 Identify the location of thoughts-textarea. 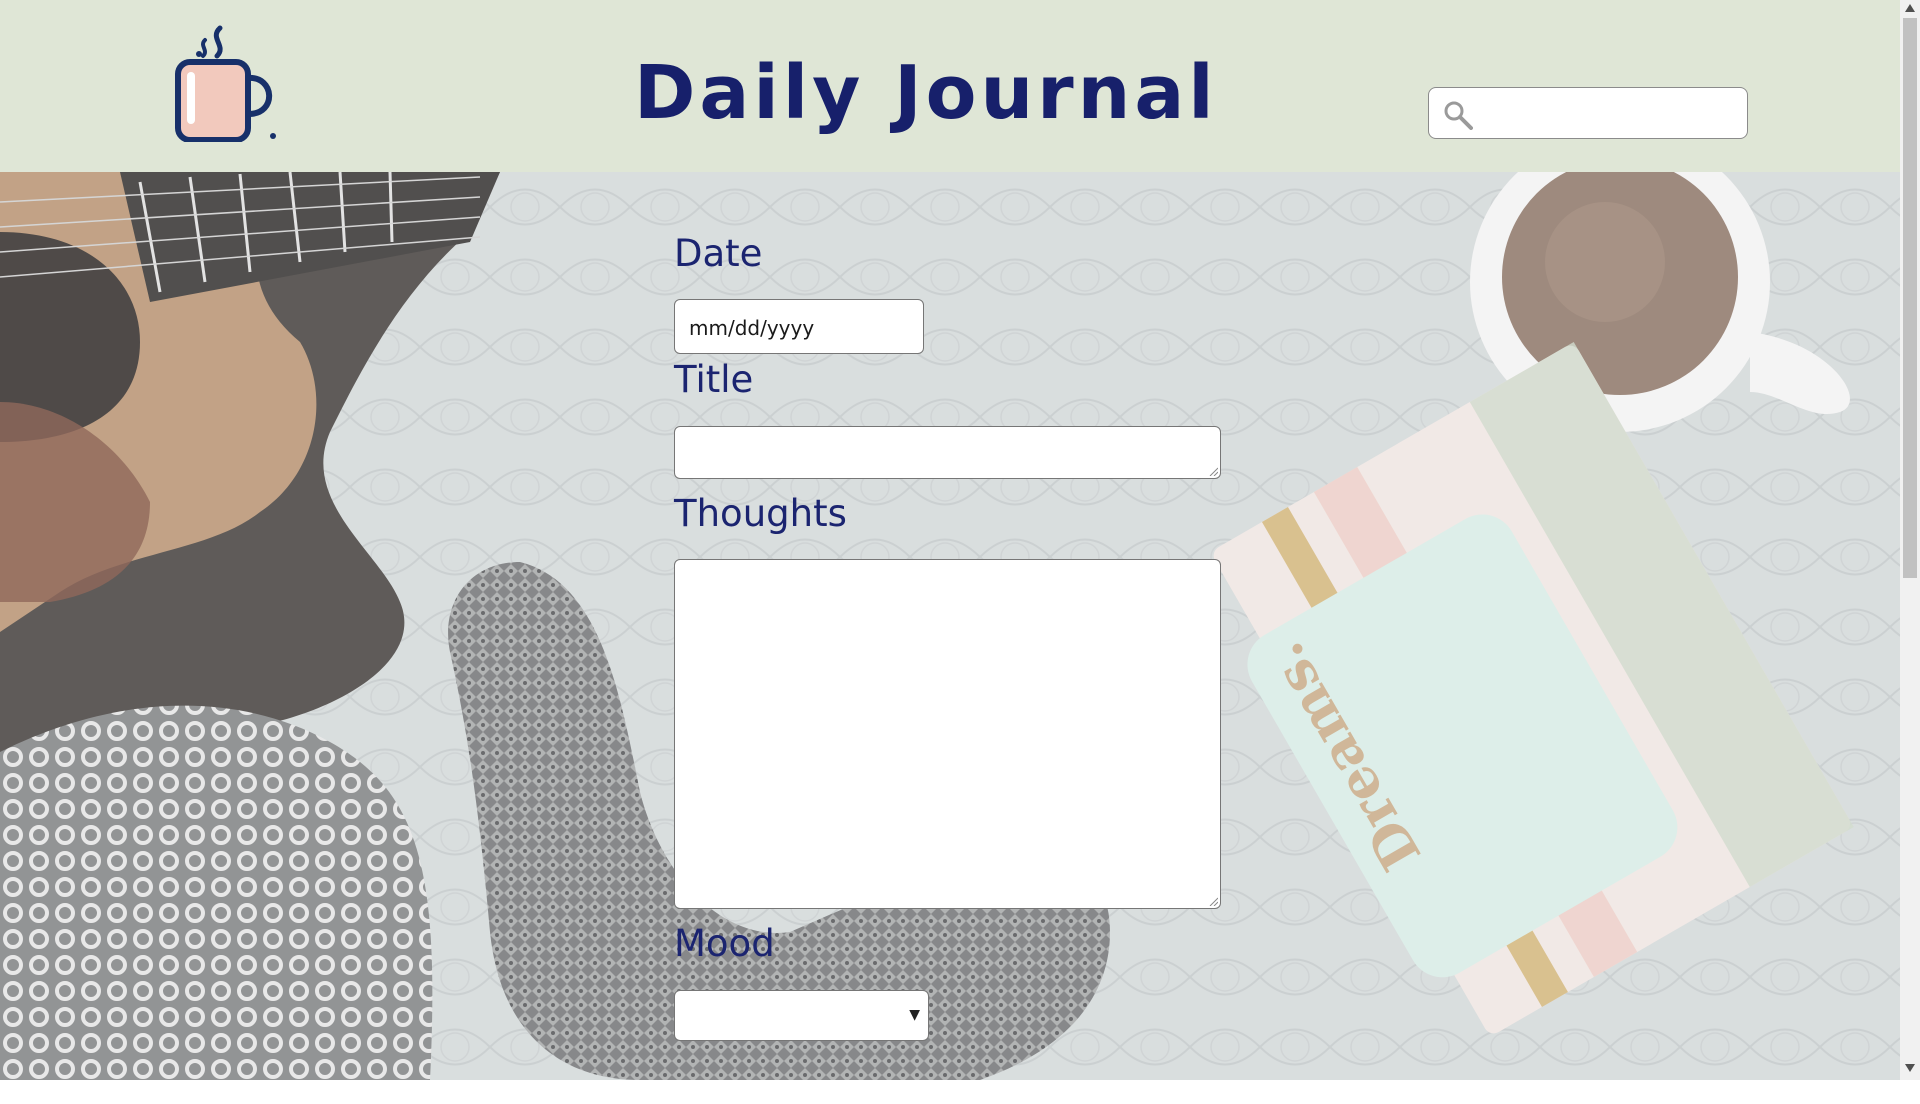
(947, 734).